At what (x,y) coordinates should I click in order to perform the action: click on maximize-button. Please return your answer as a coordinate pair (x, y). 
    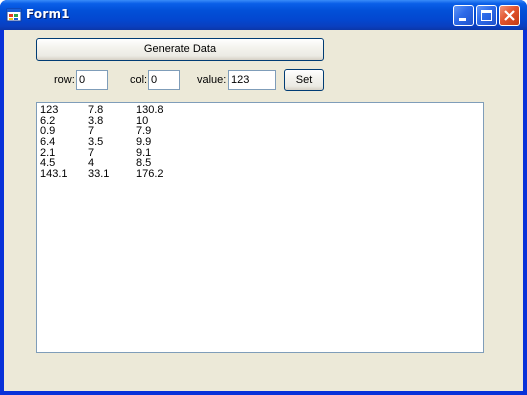
    Looking at the image, I should click on (486, 15).